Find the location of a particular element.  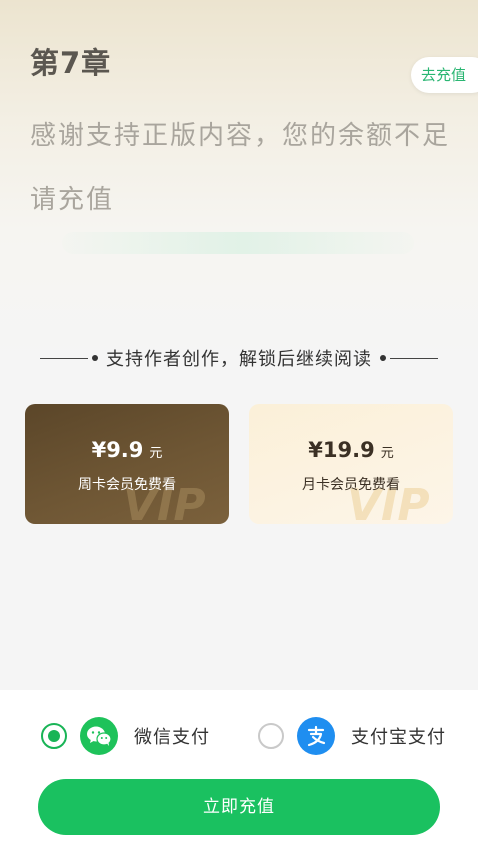

divider-text: 支持作者创作，解锁后继续阅读 is located at coordinates (239, 359).